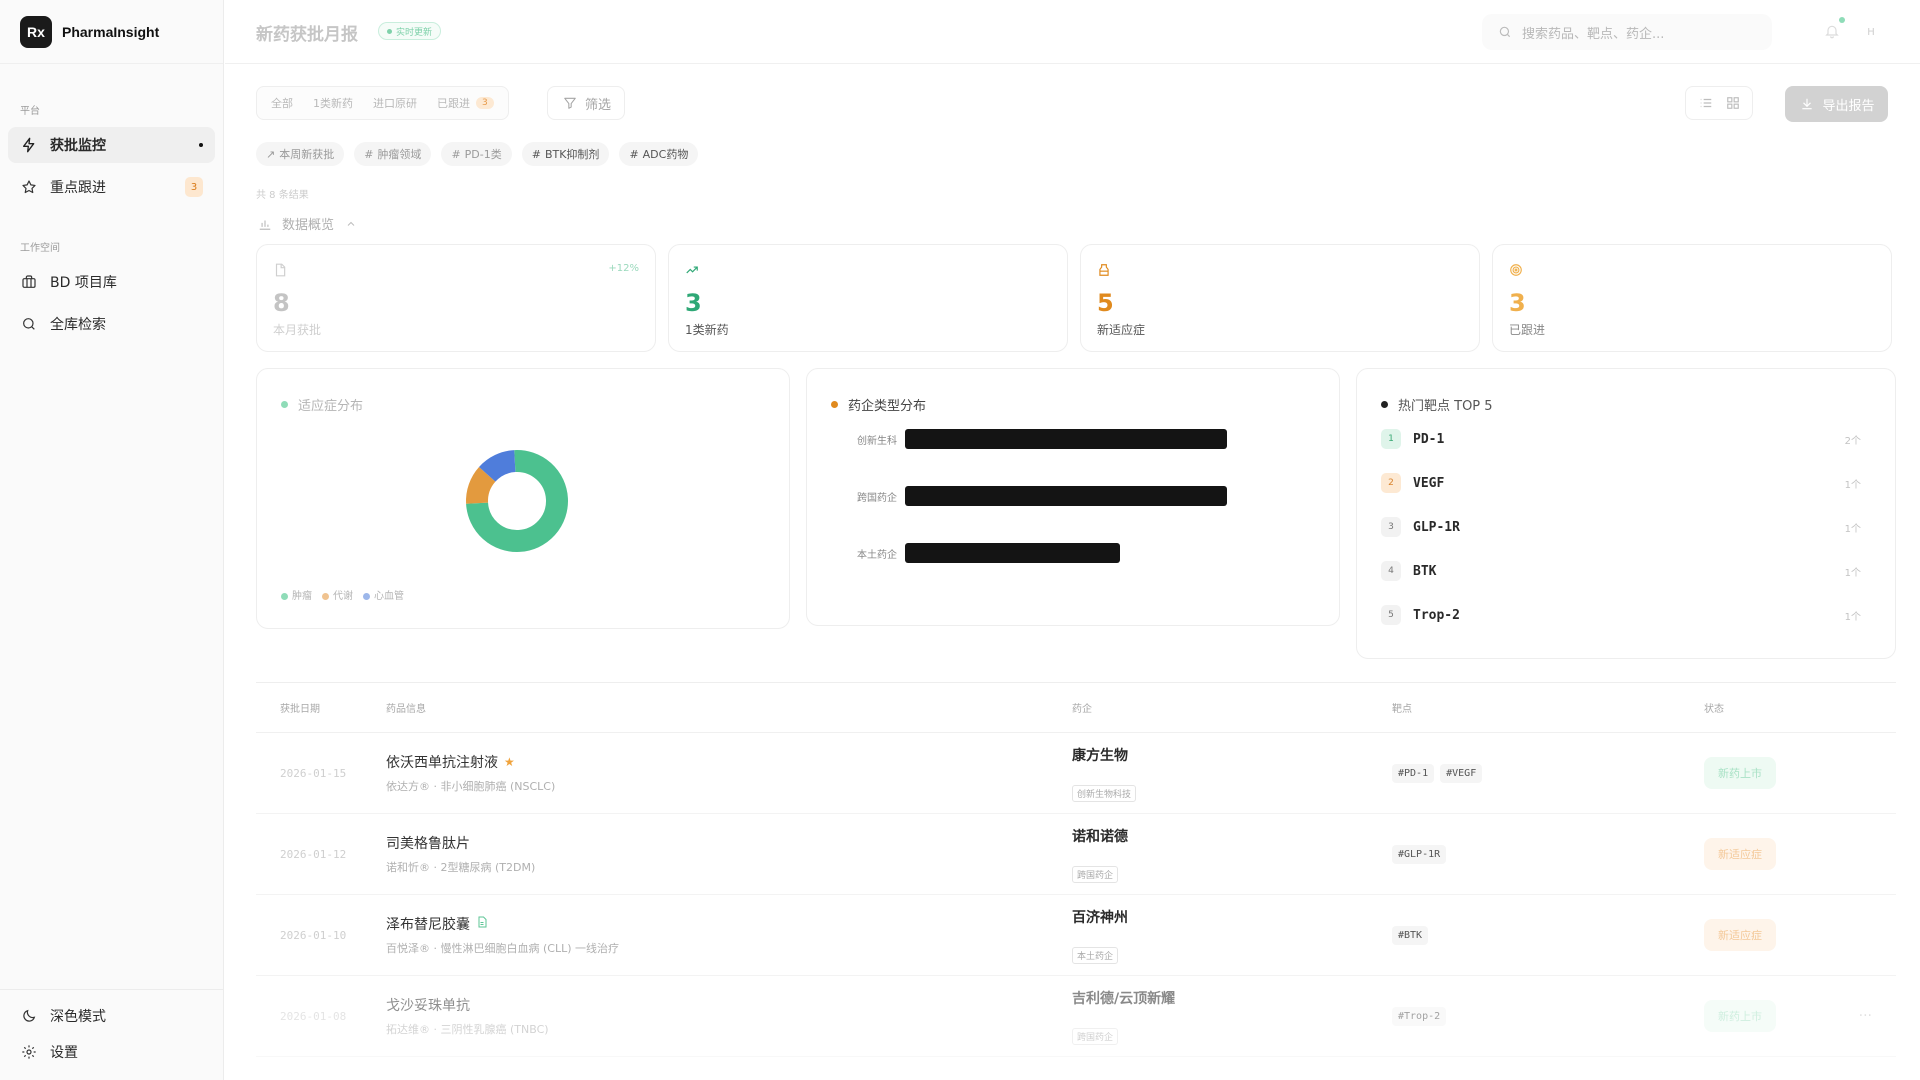  I want to click on company-name: 康方生物, so click(1232, 755).